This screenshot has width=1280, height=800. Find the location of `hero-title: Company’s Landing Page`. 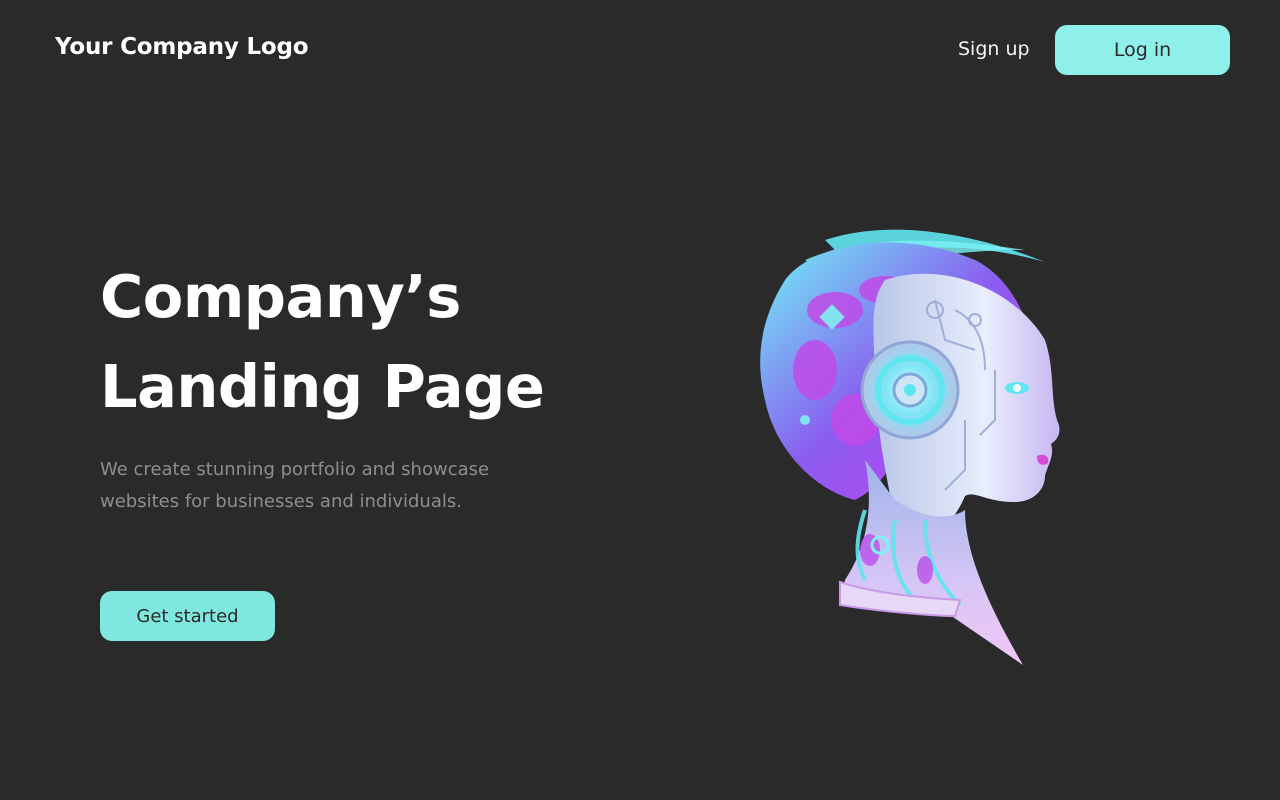

hero-title: Company’s Landing Page is located at coordinates (360, 342).